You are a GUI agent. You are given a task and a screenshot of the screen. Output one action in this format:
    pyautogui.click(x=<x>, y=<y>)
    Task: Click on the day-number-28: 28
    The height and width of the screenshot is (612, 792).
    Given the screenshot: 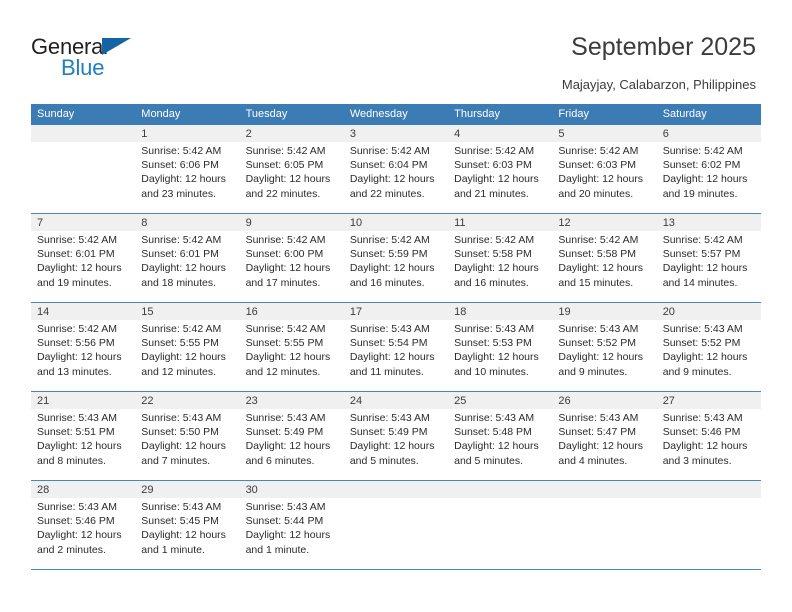 What is the action you would take?
    pyautogui.click(x=83, y=489)
    